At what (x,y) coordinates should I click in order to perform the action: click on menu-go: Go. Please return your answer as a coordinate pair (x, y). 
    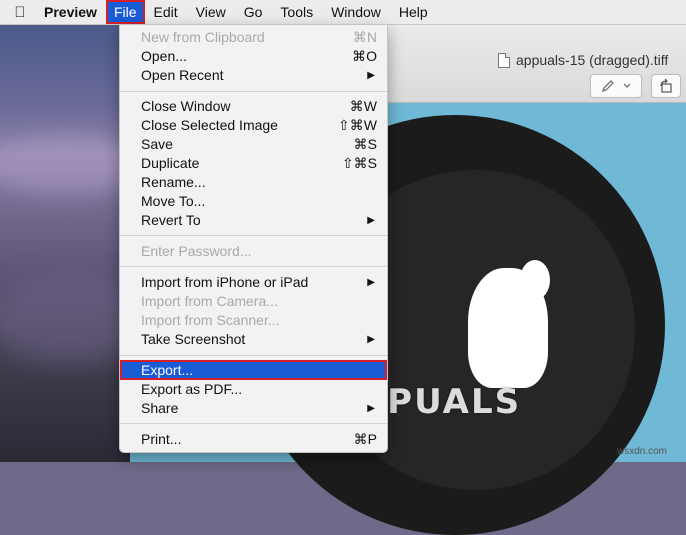
    Looking at the image, I should click on (253, 12).